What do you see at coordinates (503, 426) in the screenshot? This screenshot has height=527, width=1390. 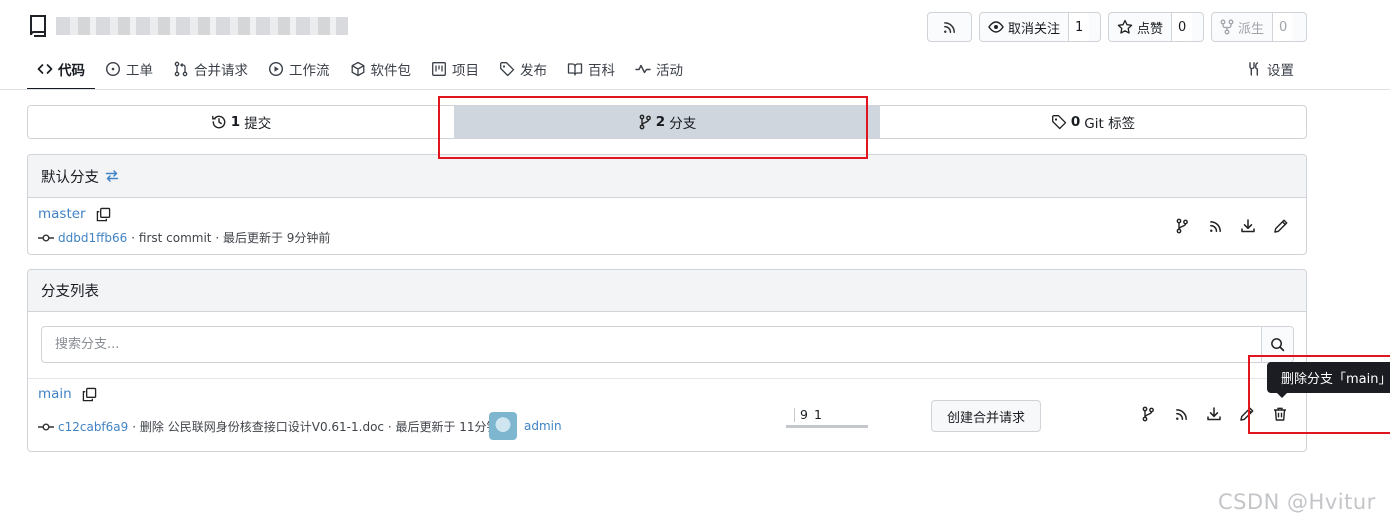 I see `avatar` at bounding box center [503, 426].